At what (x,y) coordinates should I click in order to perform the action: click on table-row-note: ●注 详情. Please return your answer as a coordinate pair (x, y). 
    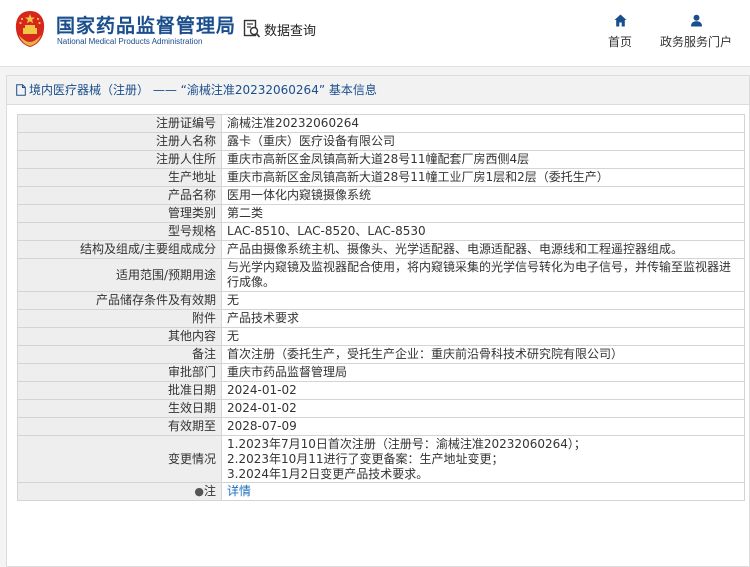
    Looking at the image, I should click on (381, 491).